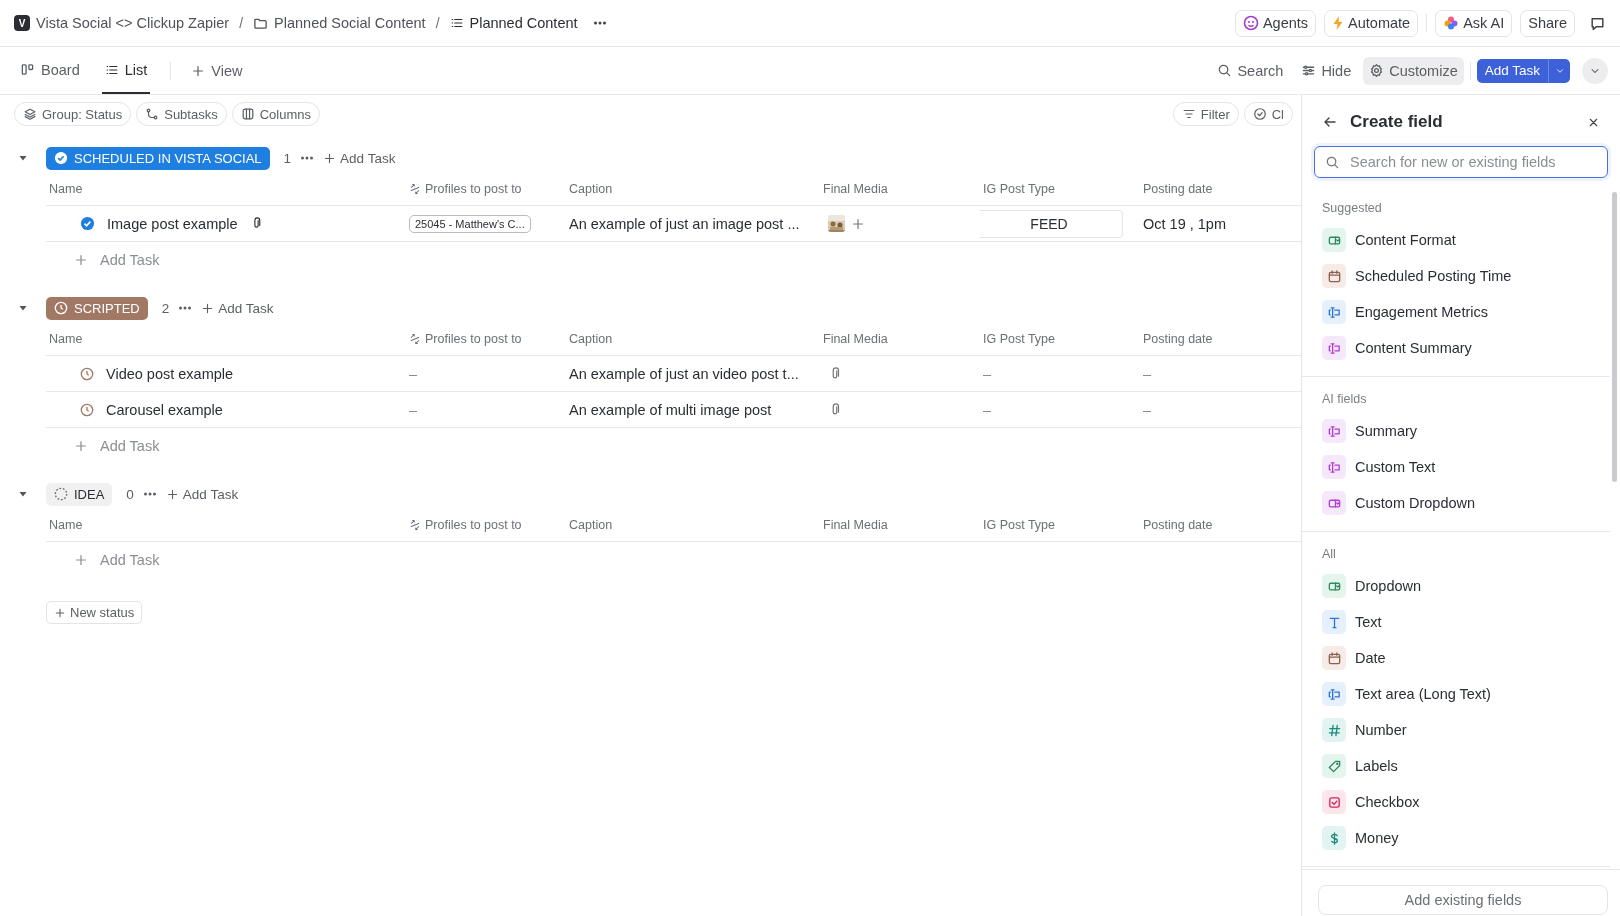 The width and height of the screenshot is (1620, 916). What do you see at coordinates (1205, 114) in the screenshot?
I see `filter-chip: Filter` at bounding box center [1205, 114].